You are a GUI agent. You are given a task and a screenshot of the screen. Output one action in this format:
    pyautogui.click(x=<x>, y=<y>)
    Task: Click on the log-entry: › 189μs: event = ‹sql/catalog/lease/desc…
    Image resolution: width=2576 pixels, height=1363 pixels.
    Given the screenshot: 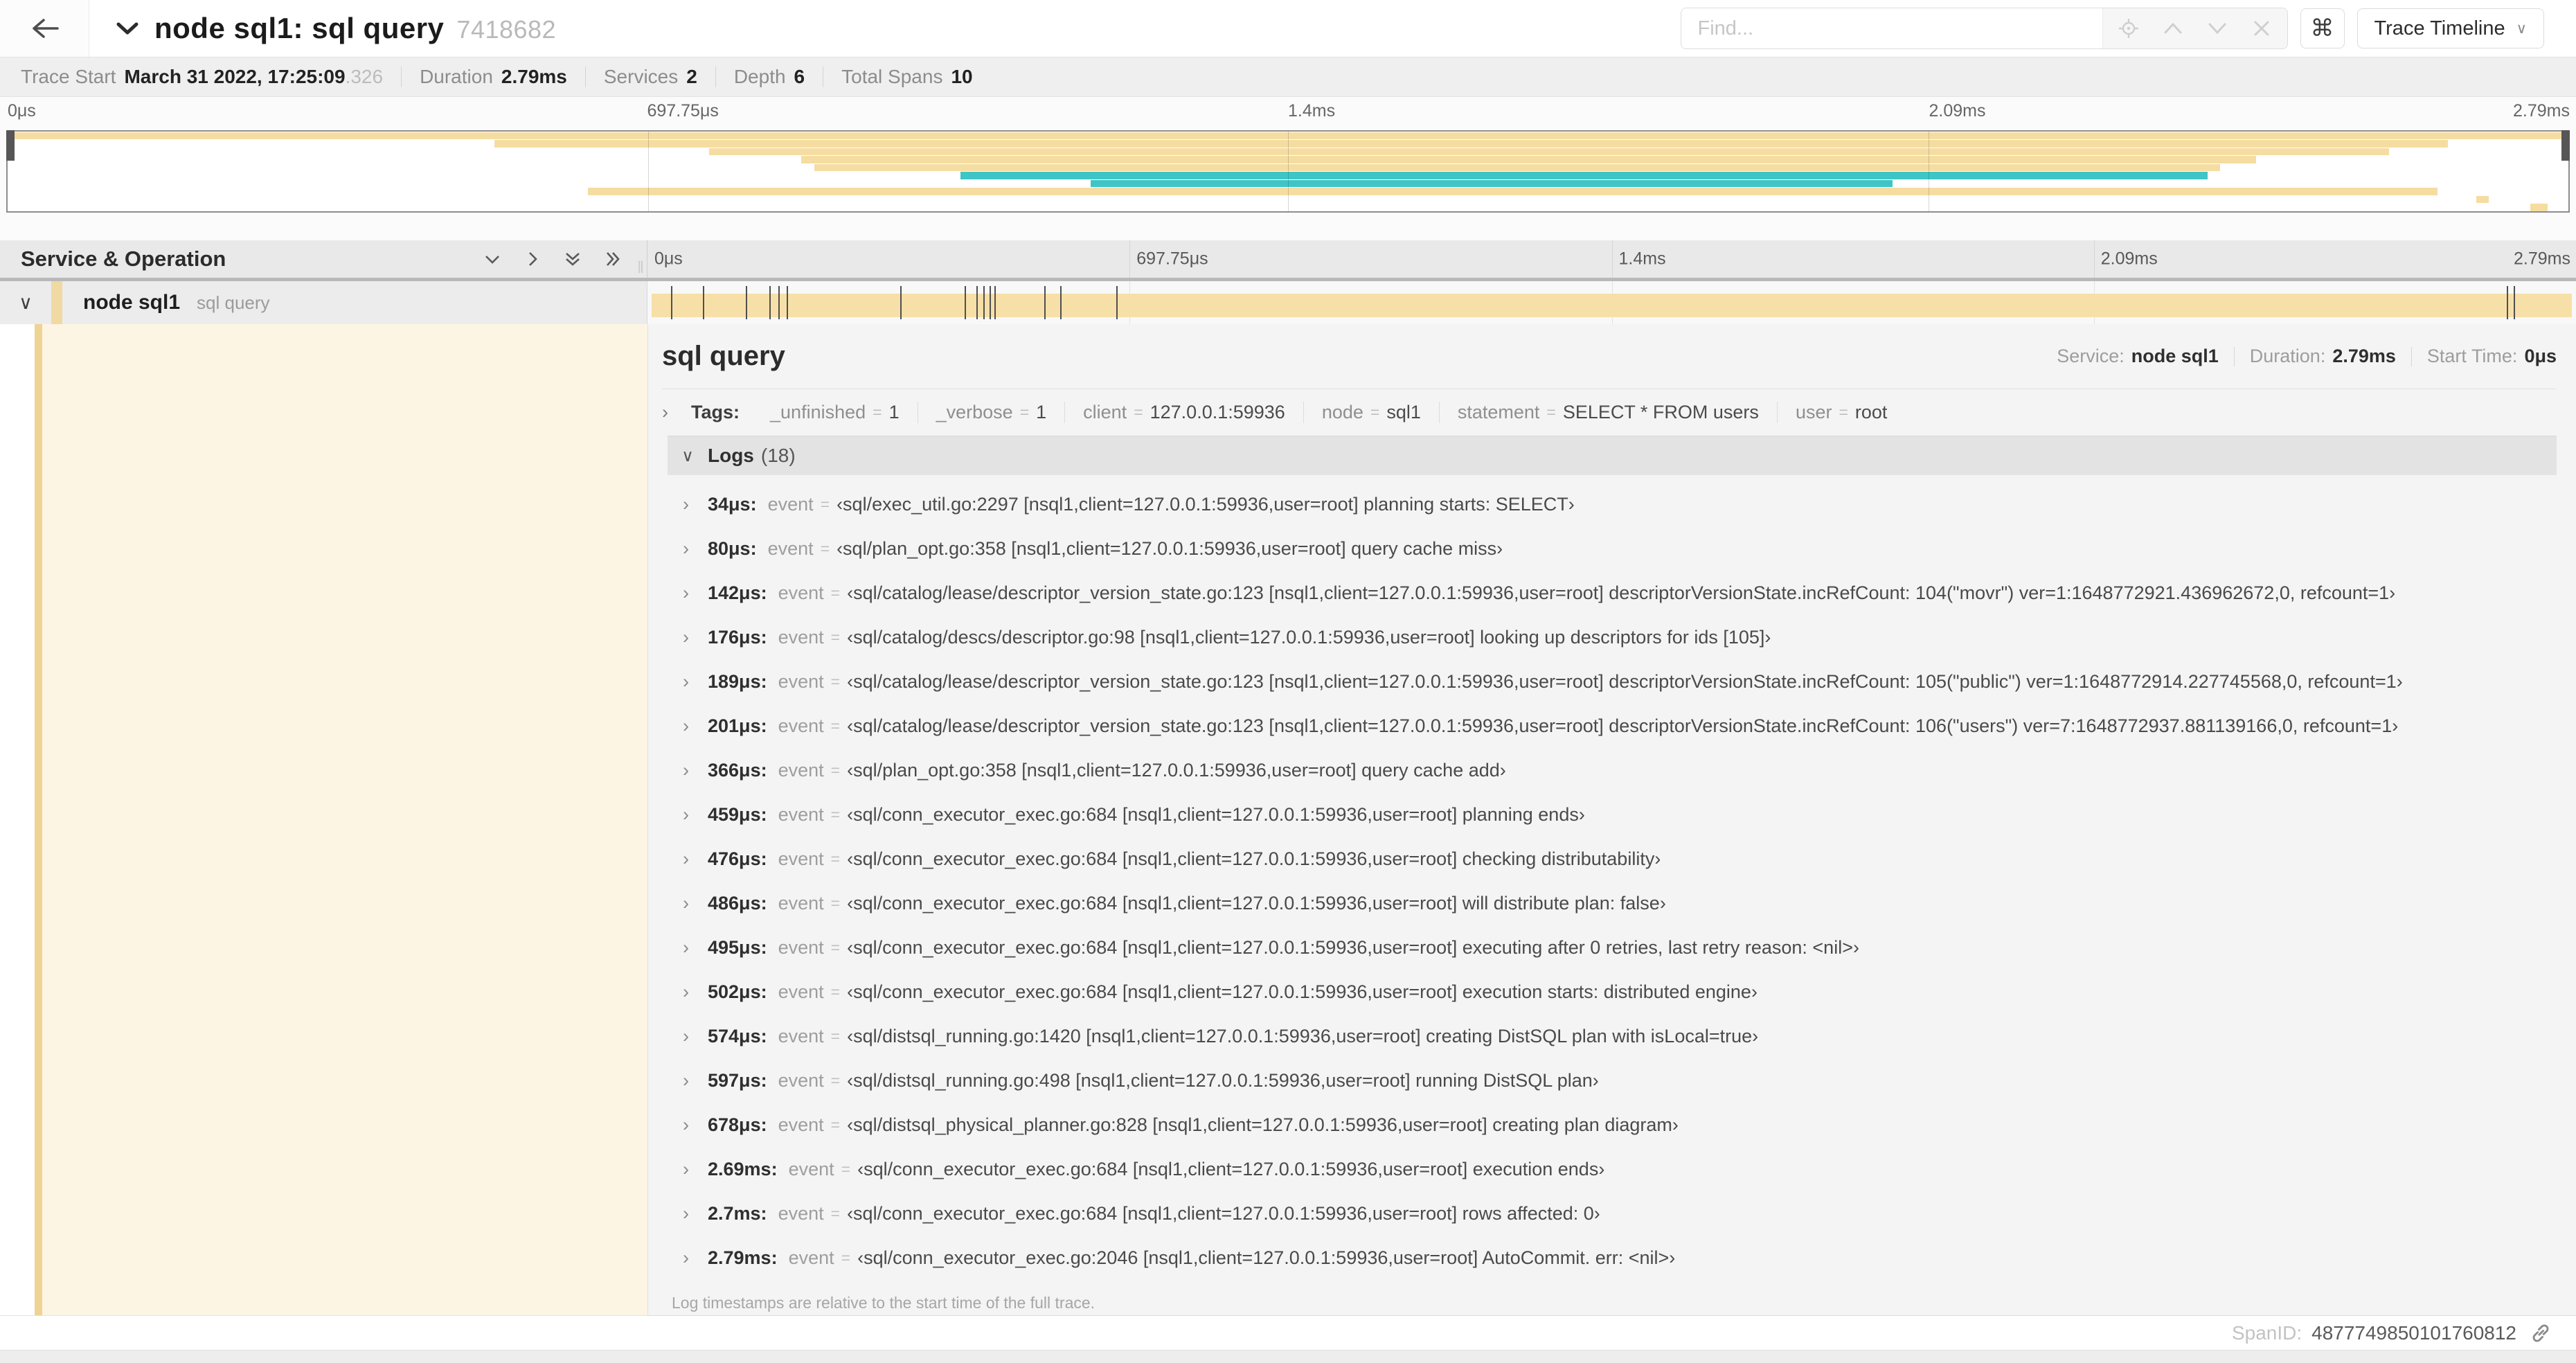 What is the action you would take?
    pyautogui.click(x=1612, y=681)
    